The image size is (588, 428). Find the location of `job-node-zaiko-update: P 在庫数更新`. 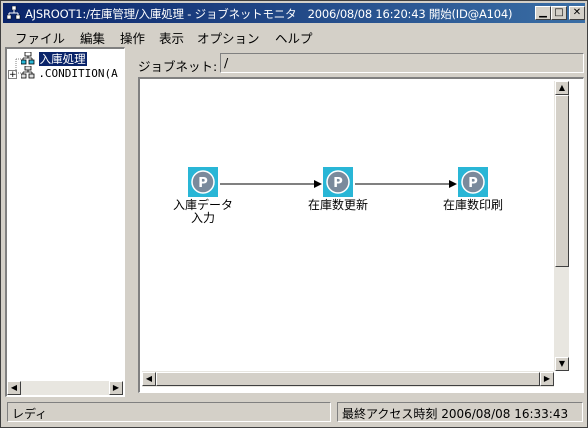

job-node-zaiko-update: P 在庫数更新 is located at coordinates (338, 189).